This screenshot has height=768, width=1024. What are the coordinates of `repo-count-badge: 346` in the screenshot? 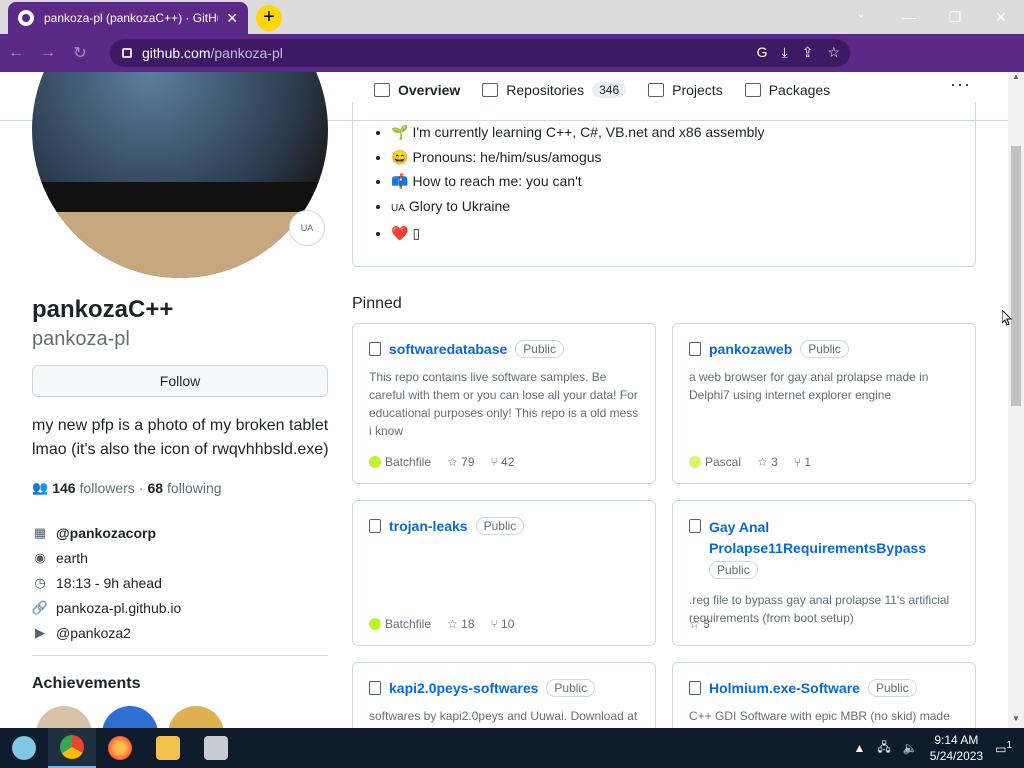 It's located at (609, 90).